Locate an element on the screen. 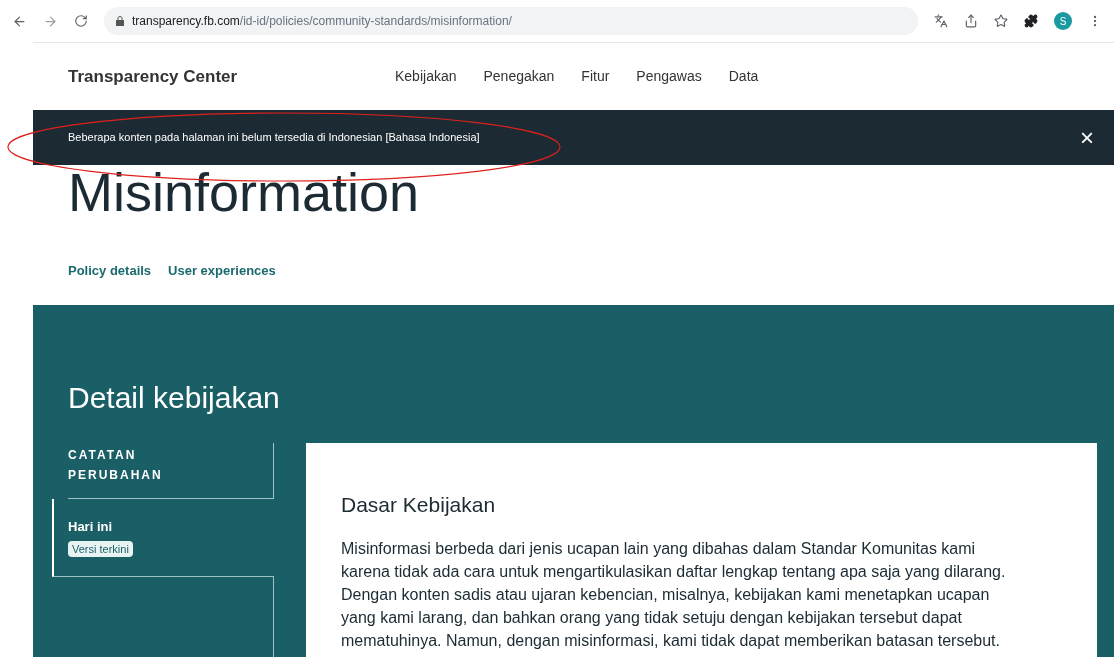 This screenshot has width=1114, height=657. translate-icon is located at coordinates (941, 21).